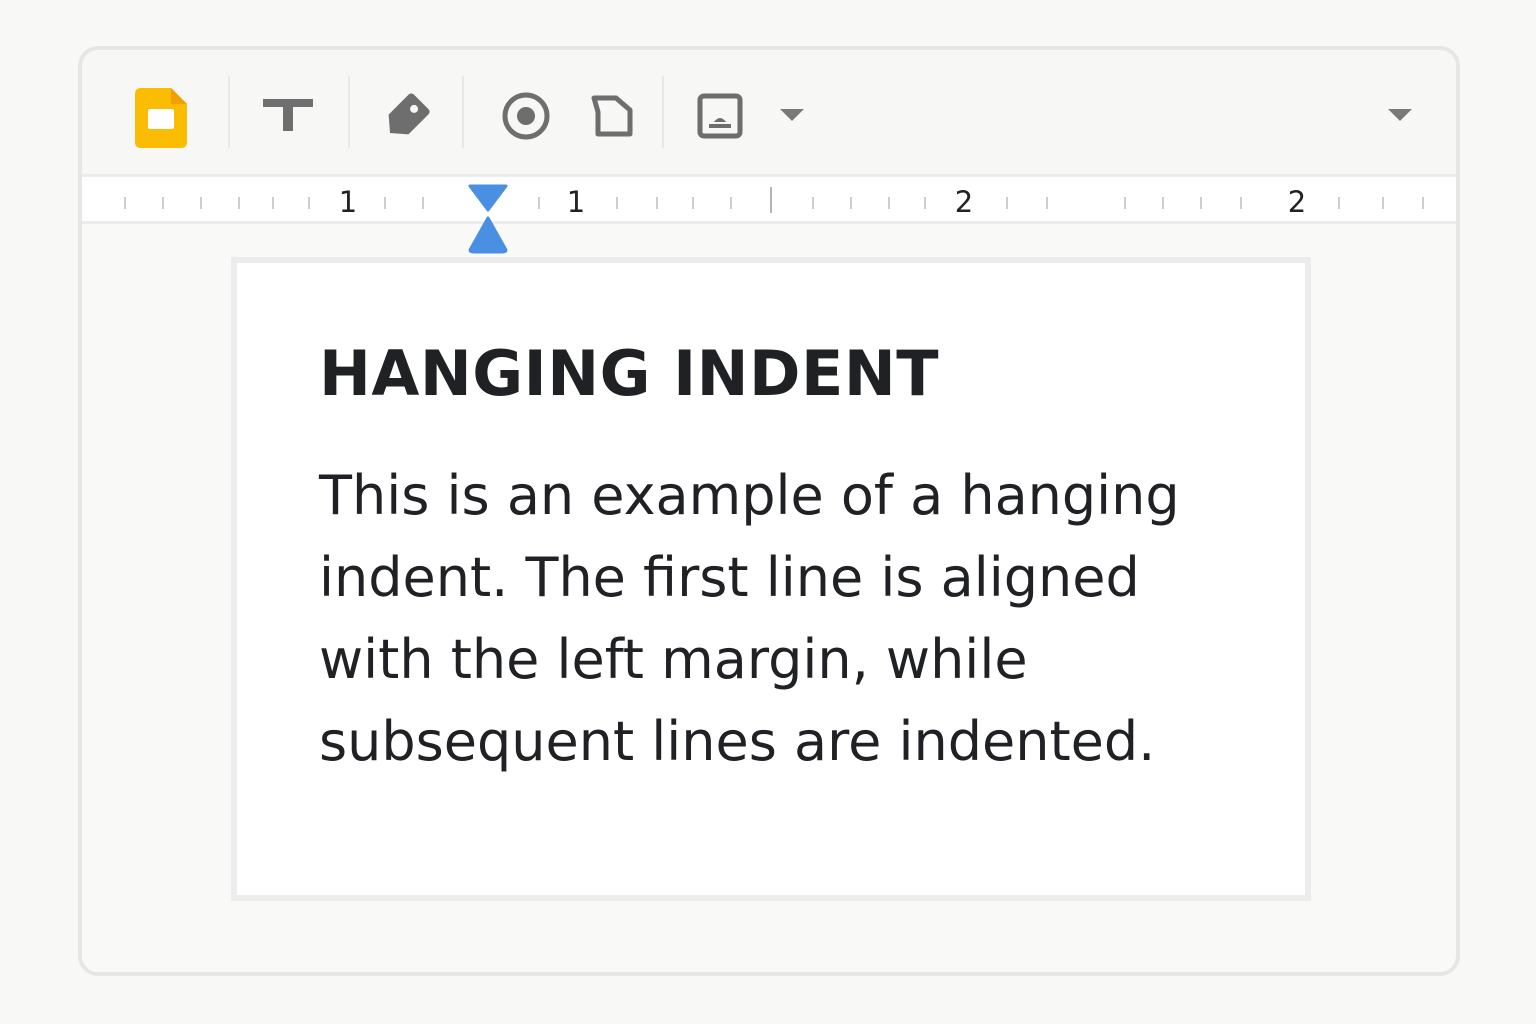 This screenshot has width=1536, height=1024. I want to click on ruler: 1 1 2 2, so click(769, 199).